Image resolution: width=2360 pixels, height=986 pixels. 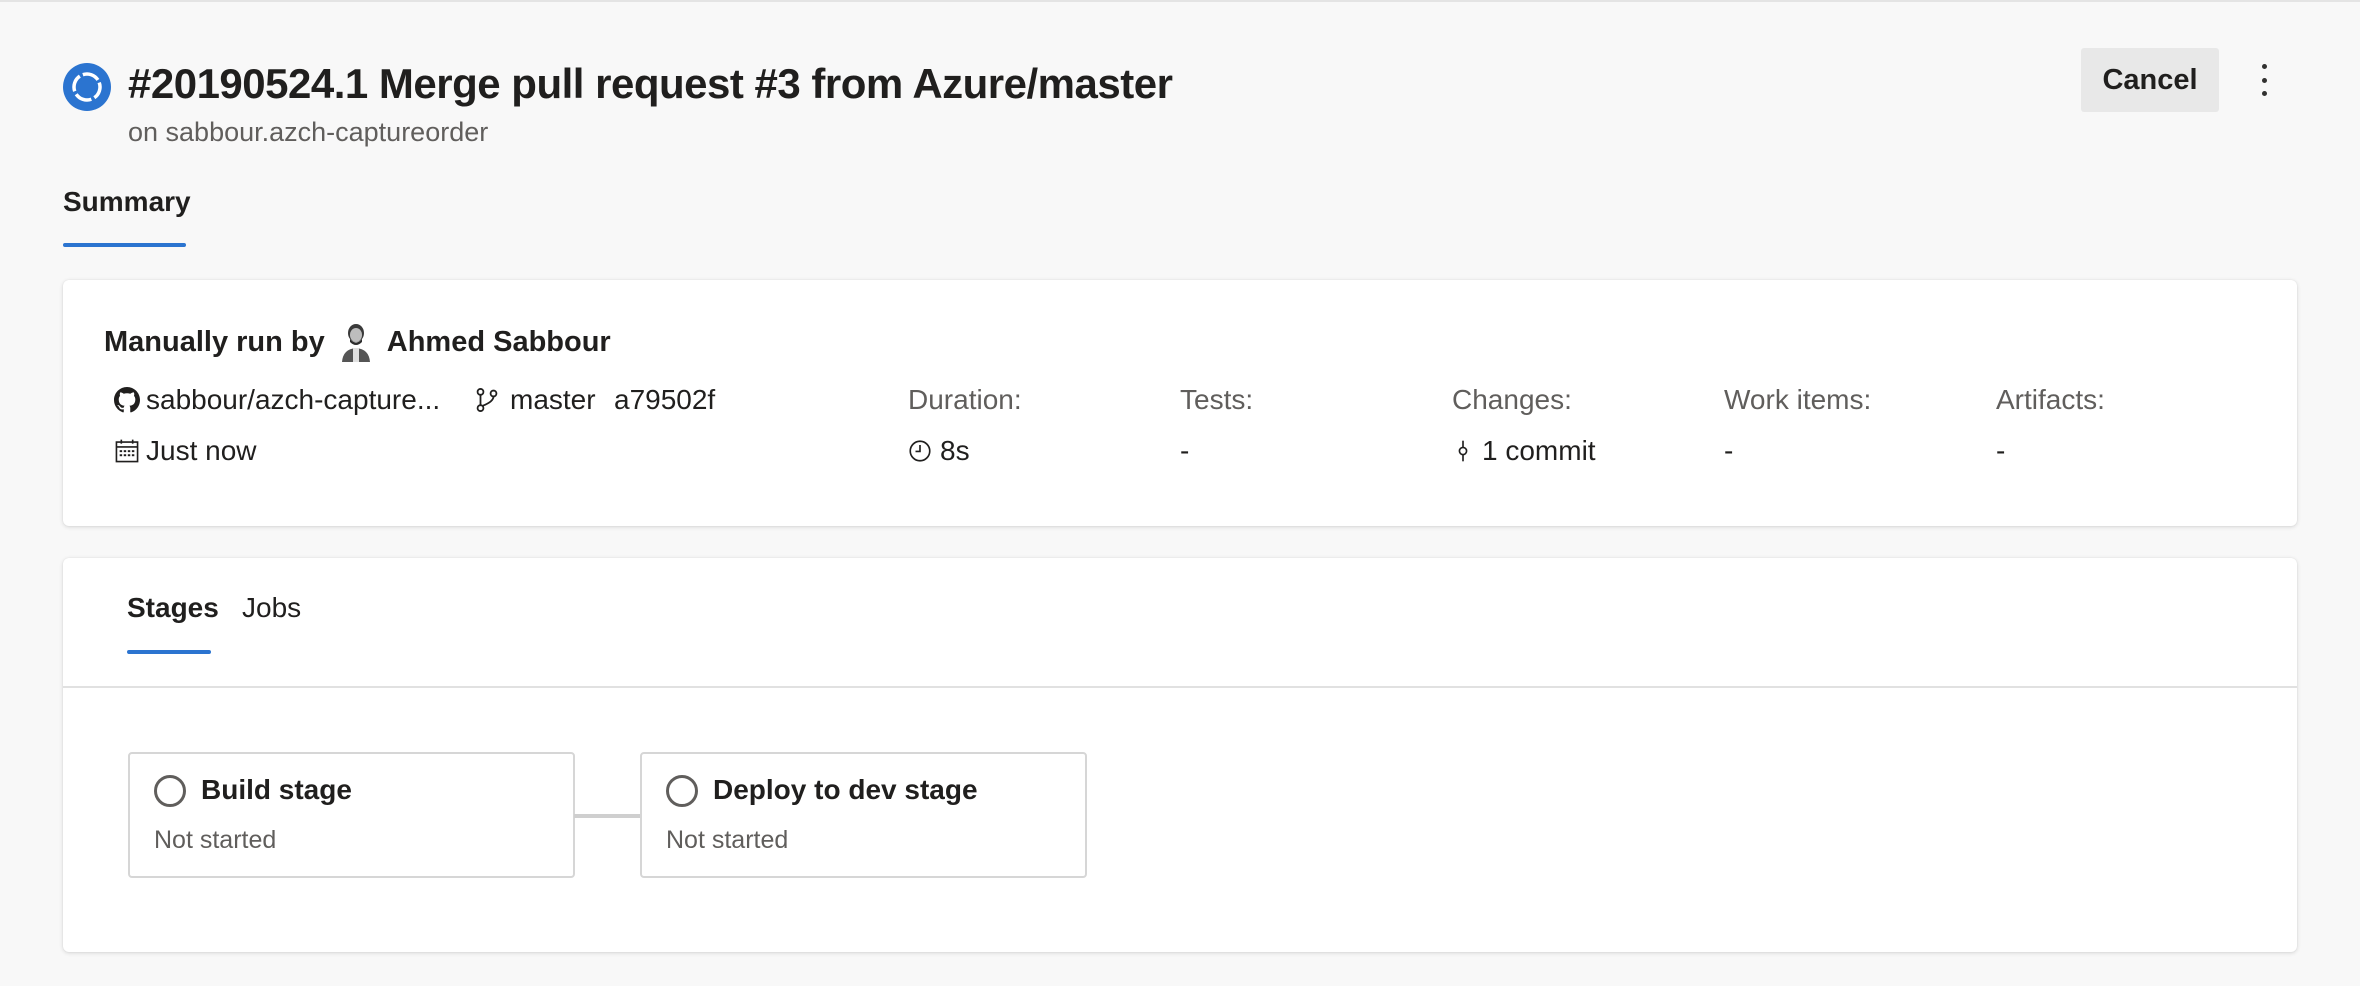 What do you see at coordinates (553, 399) in the screenshot?
I see `branch-name: master` at bounding box center [553, 399].